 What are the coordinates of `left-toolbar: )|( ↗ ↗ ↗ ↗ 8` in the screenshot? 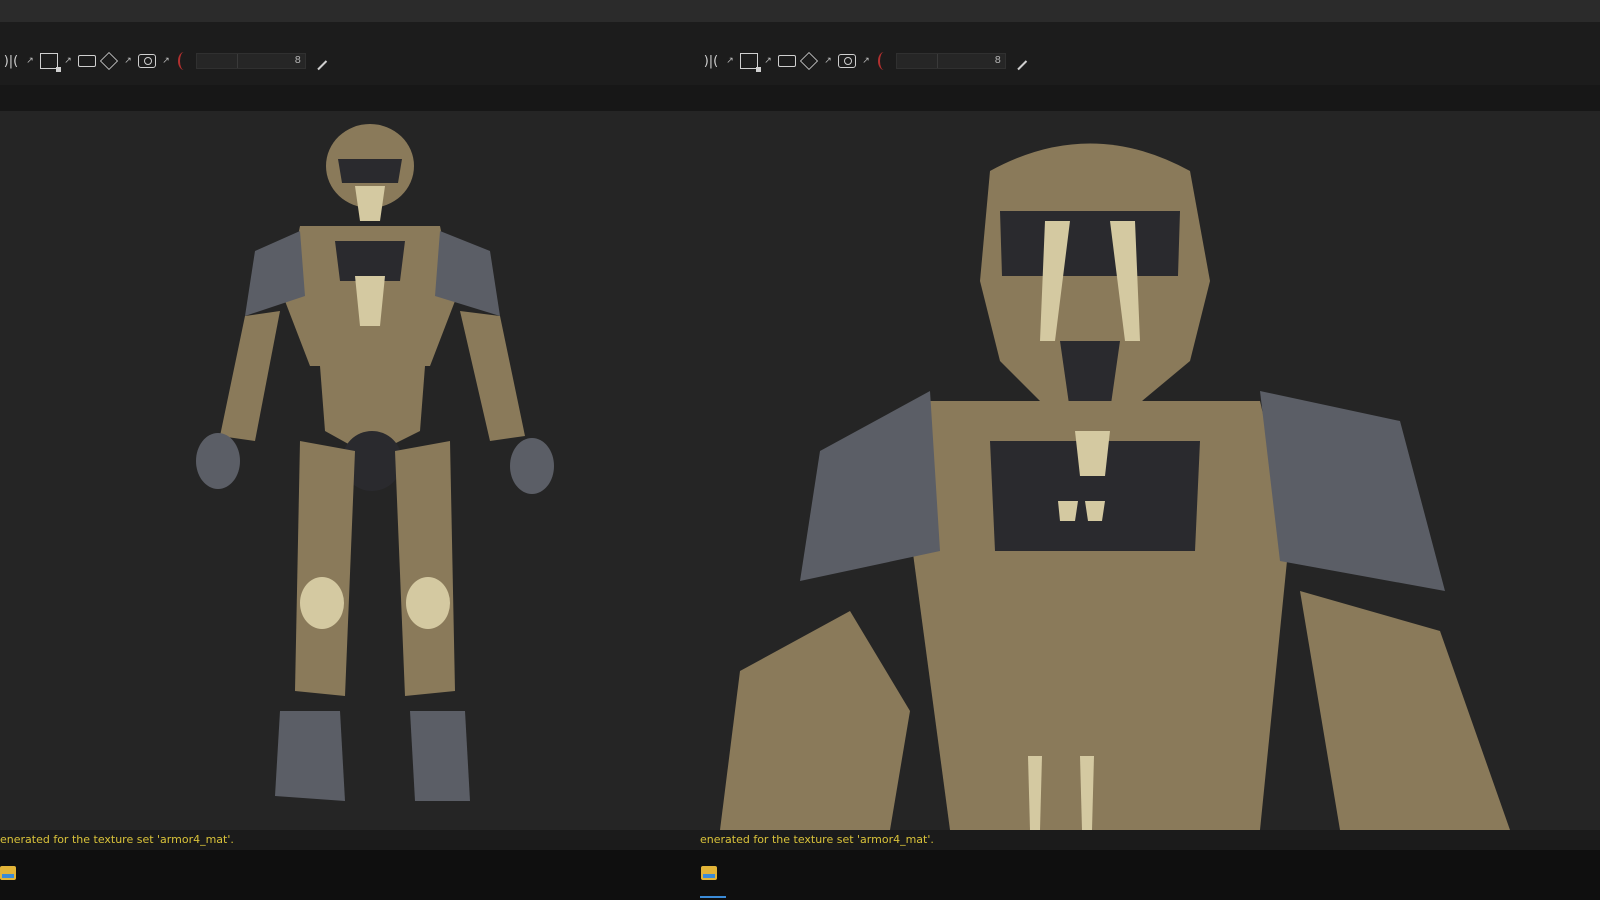 It's located at (190, 61).